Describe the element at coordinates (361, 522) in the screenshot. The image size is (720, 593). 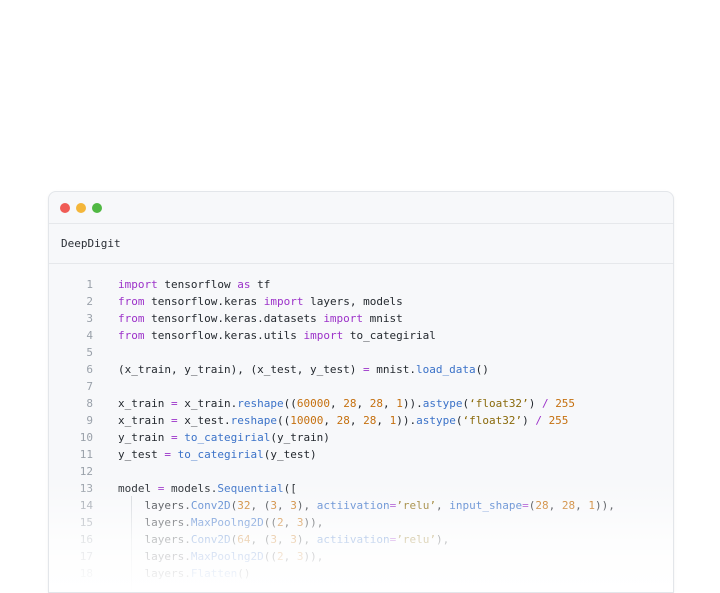
I see `code-line: 15 layers.MaxPoolng2D((2, 3)),` at that location.